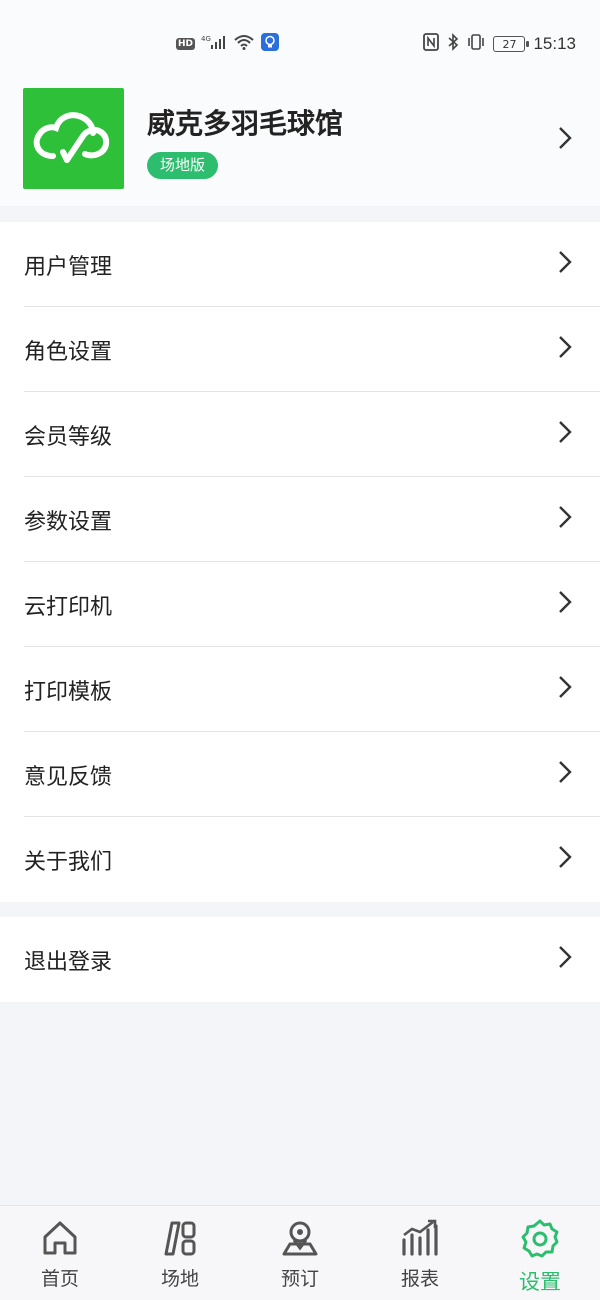 This screenshot has width=600, height=1300. Describe the element at coordinates (68, 962) in the screenshot. I see `logout-label: 退出登录` at that location.